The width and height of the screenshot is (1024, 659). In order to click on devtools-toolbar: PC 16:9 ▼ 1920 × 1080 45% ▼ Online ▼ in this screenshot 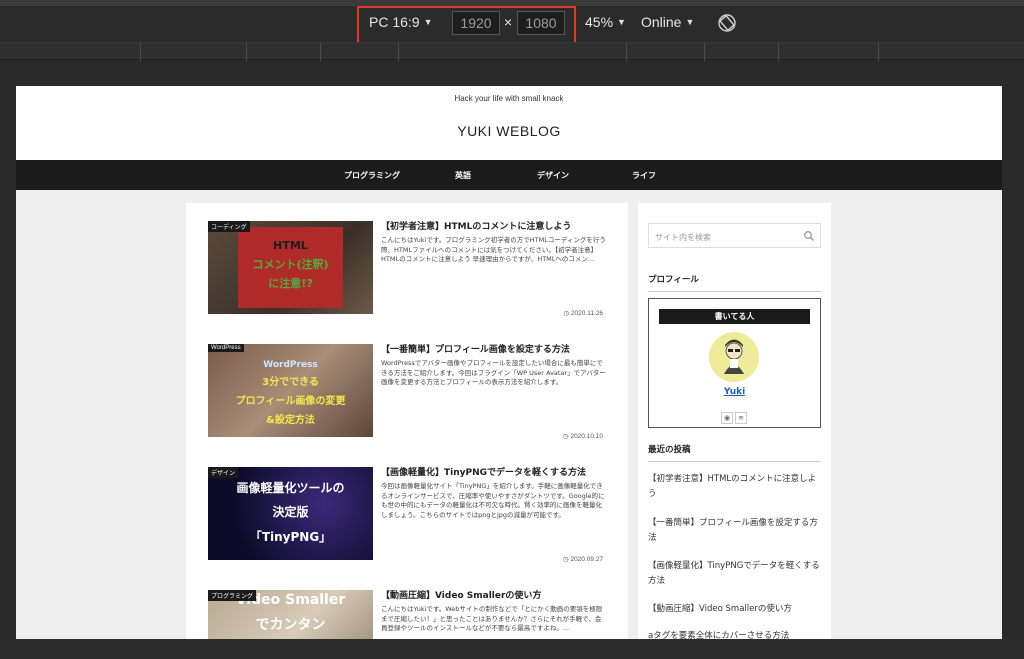, I will do `click(512, 21)`.